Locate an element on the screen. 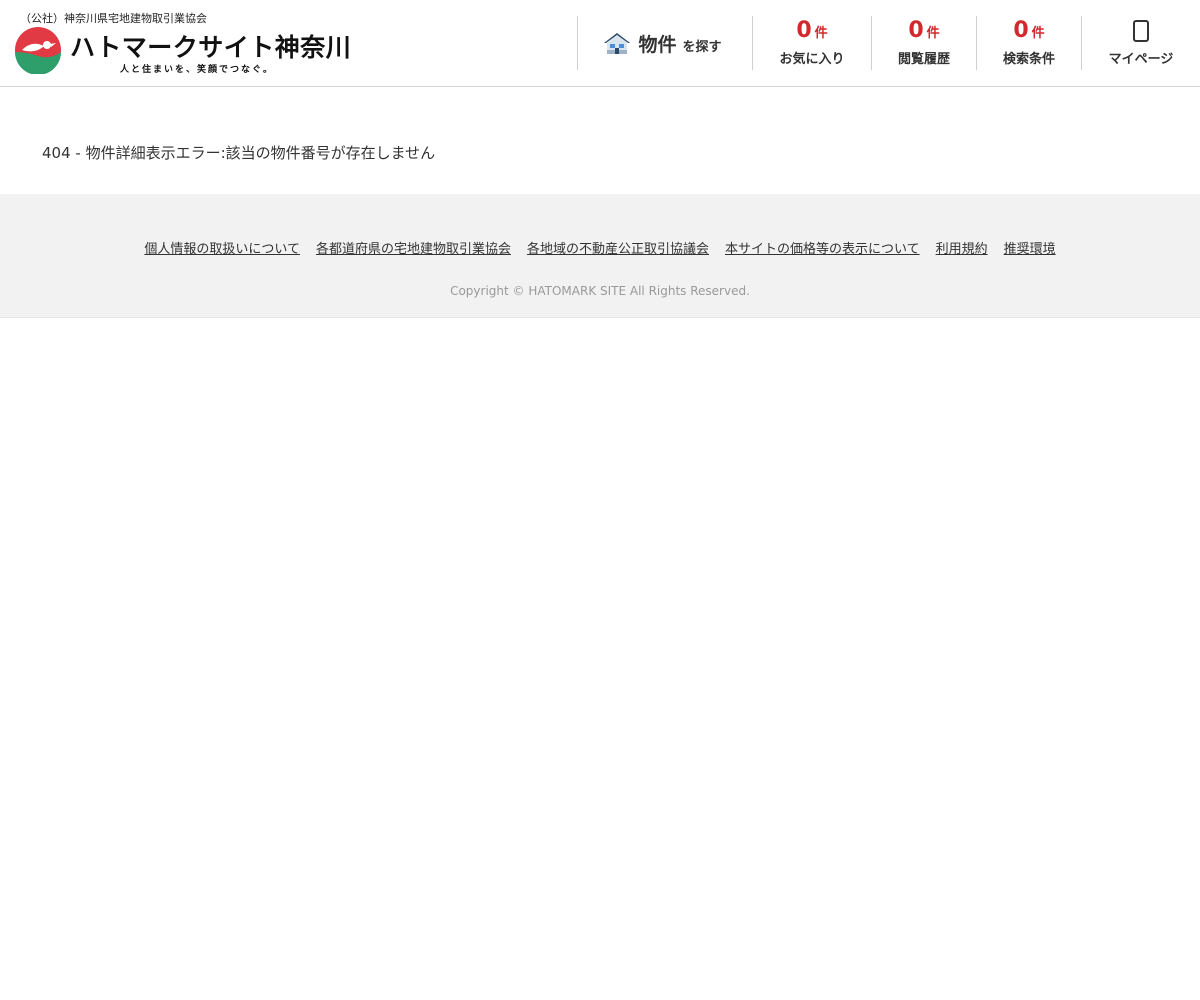 The width and height of the screenshot is (1200, 1000). hatomark-logo-icon is located at coordinates (38, 50).